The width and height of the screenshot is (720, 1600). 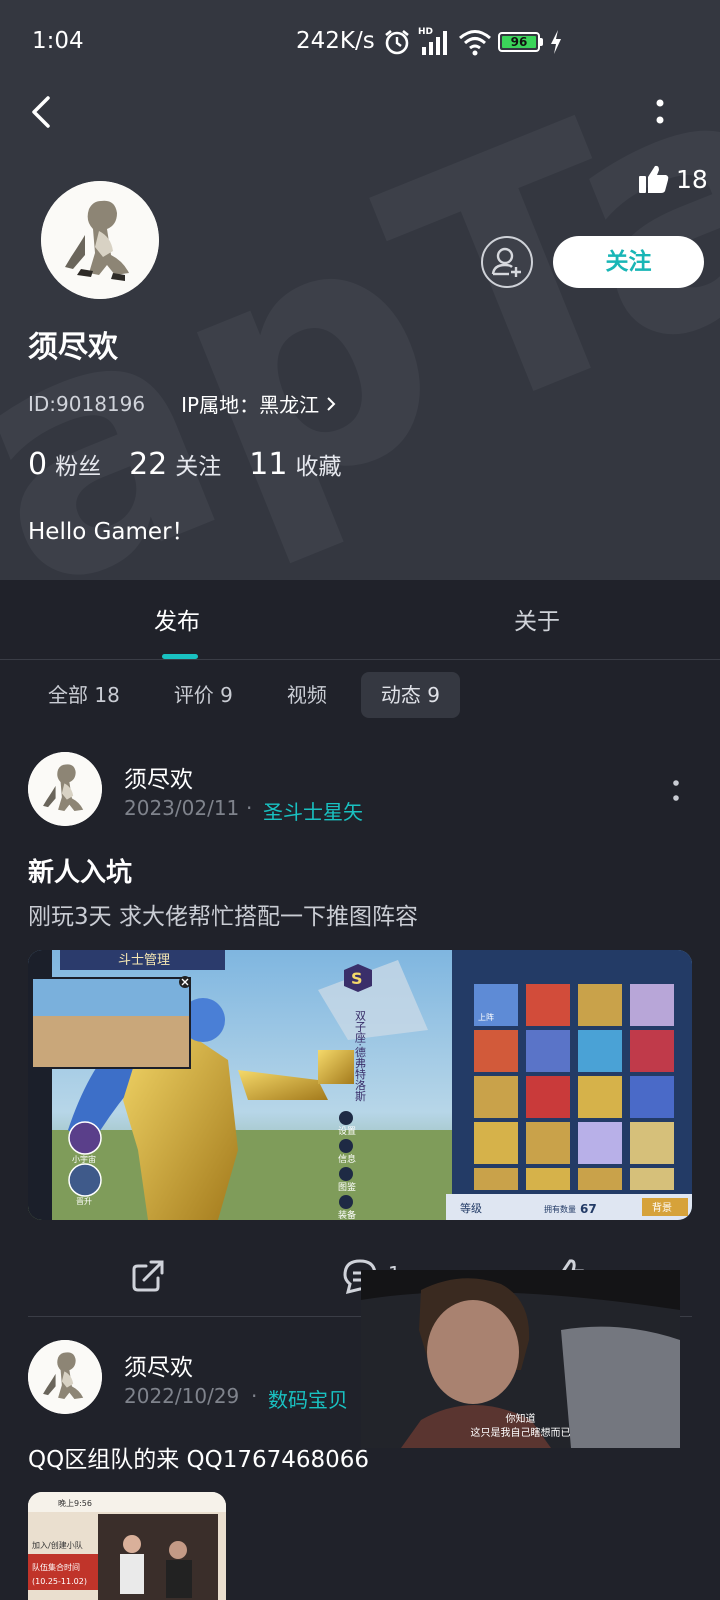 What do you see at coordinates (58, 41) in the screenshot?
I see `status-time: 1:04` at bounding box center [58, 41].